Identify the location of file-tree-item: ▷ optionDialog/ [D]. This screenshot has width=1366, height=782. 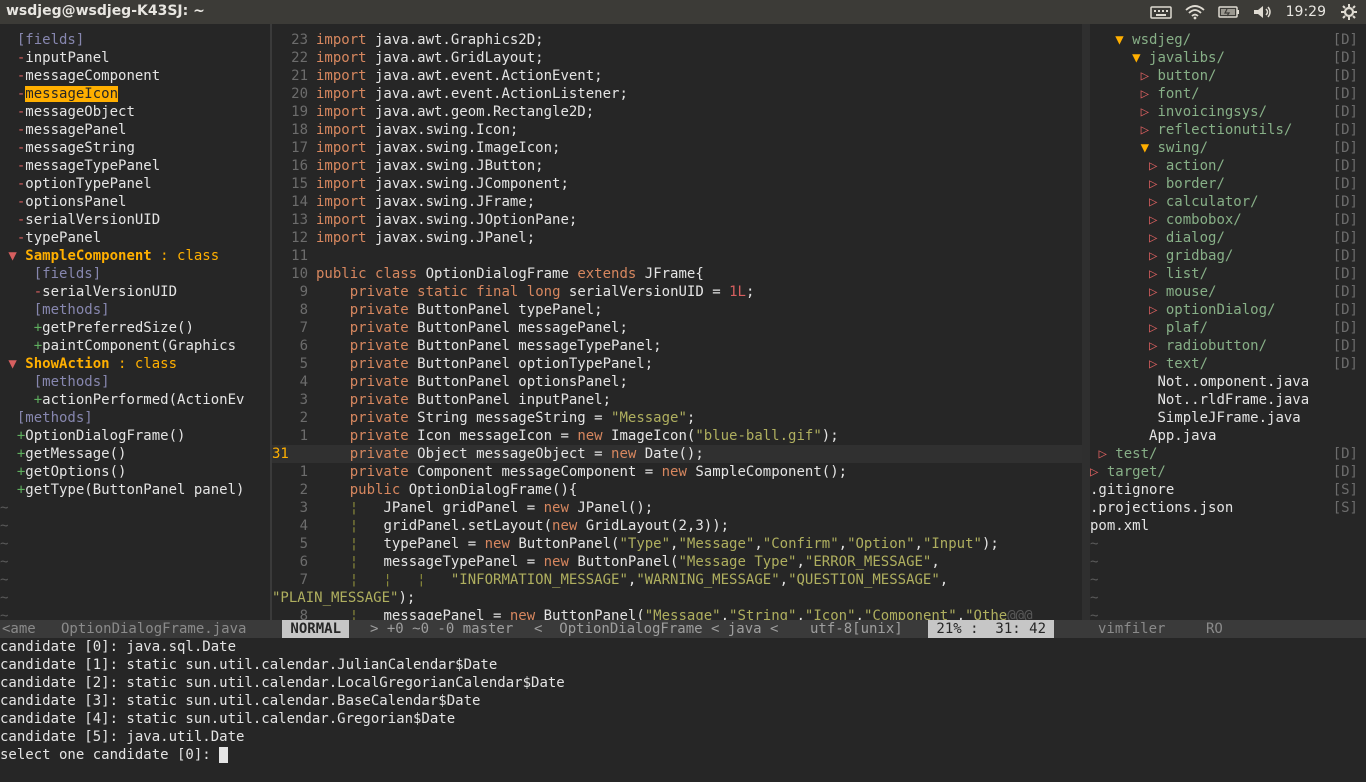
(1228, 310).